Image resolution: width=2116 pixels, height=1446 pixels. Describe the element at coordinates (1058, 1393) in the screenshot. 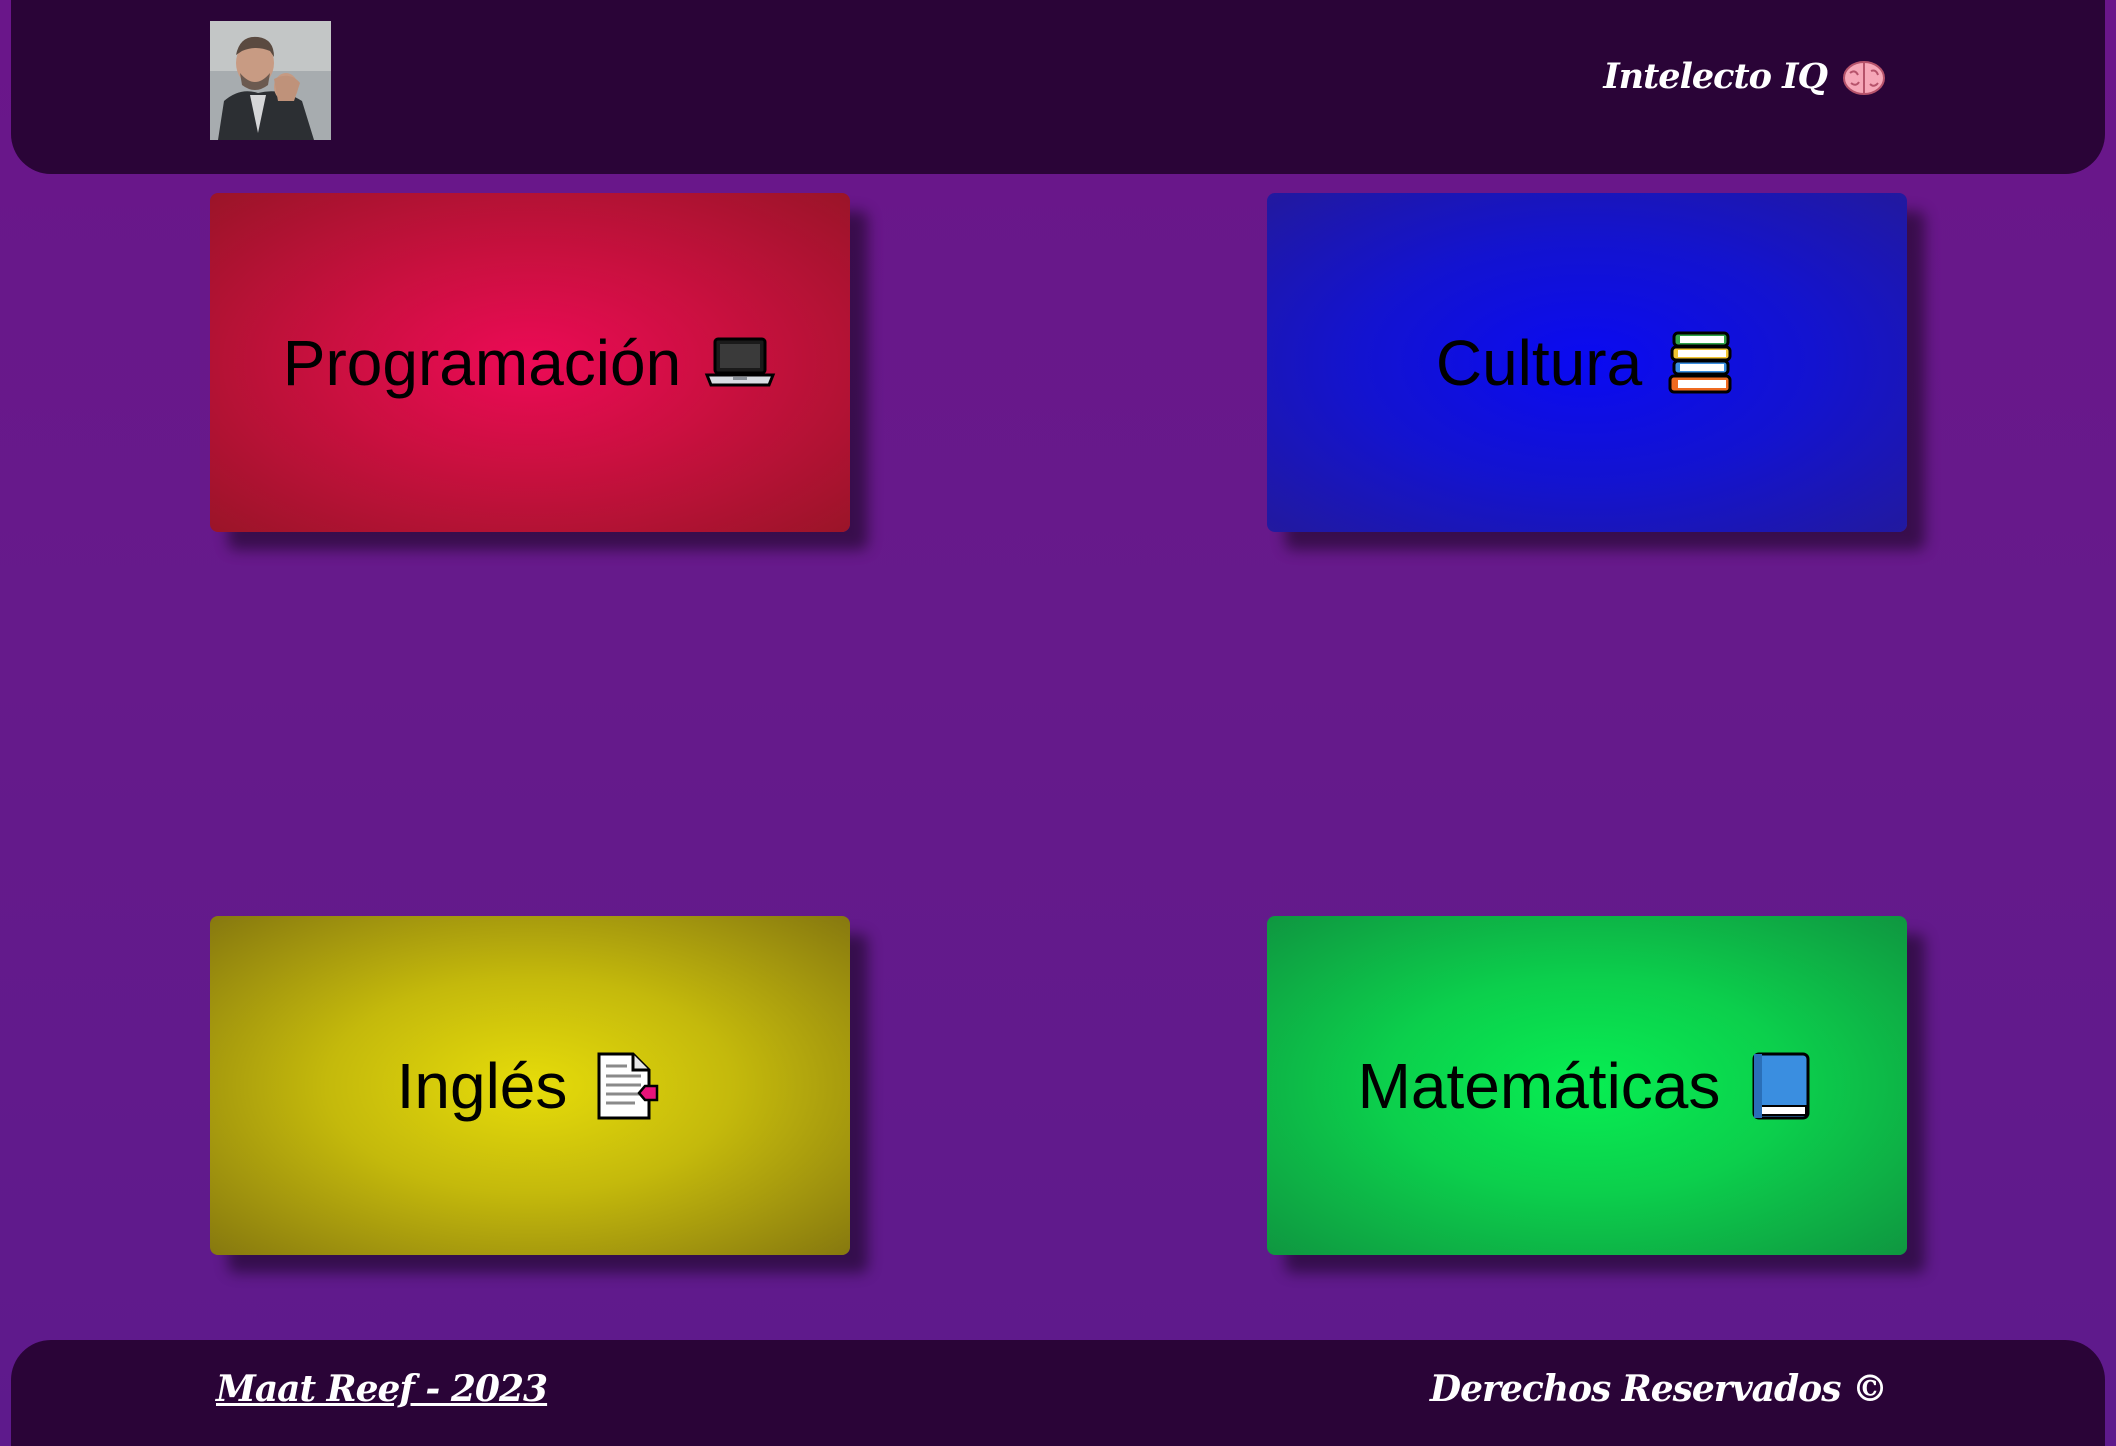

I see `footer-bar: Maat Reef - 2023 Derechos Reservados ©` at that location.